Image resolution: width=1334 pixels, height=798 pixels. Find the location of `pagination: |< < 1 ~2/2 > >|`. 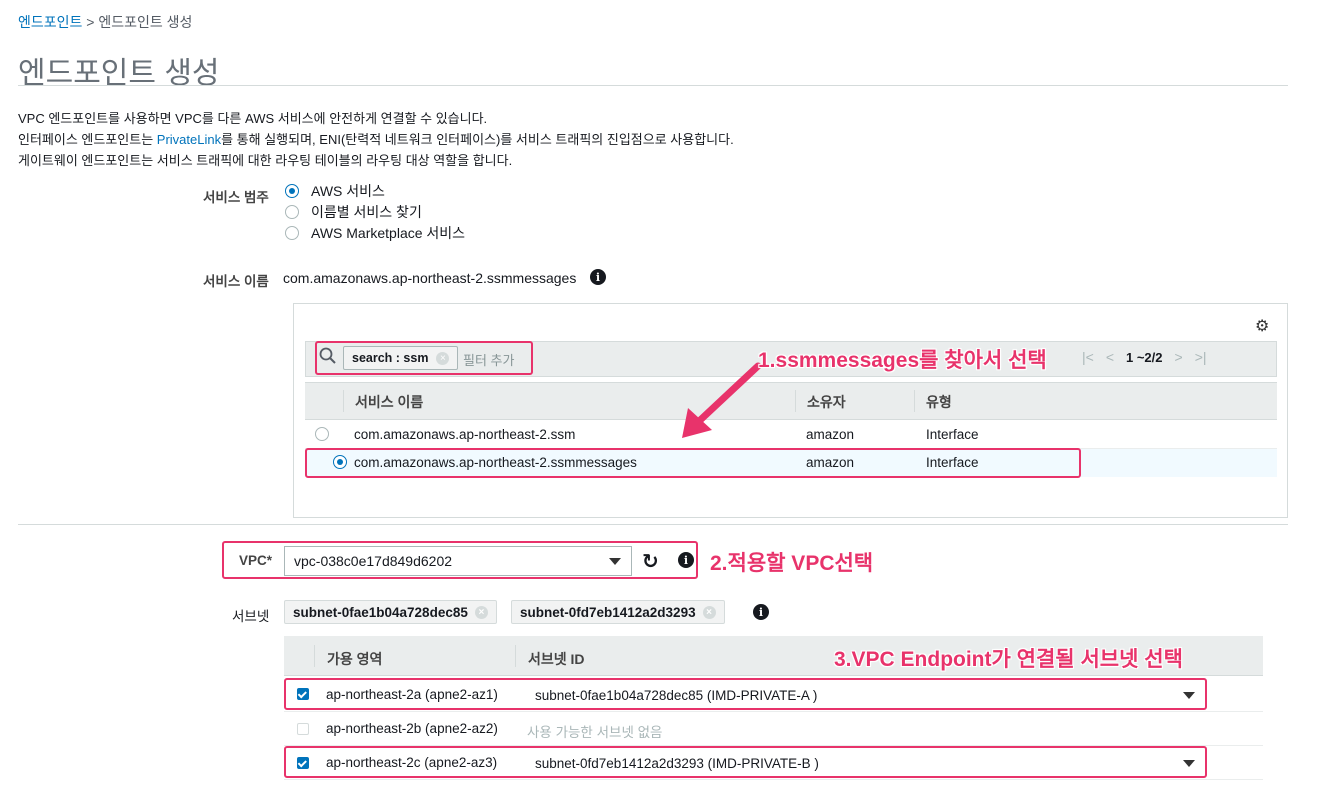

pagination: |< < 1 ~2/2 > >| is located at coordinates (1144, 357).